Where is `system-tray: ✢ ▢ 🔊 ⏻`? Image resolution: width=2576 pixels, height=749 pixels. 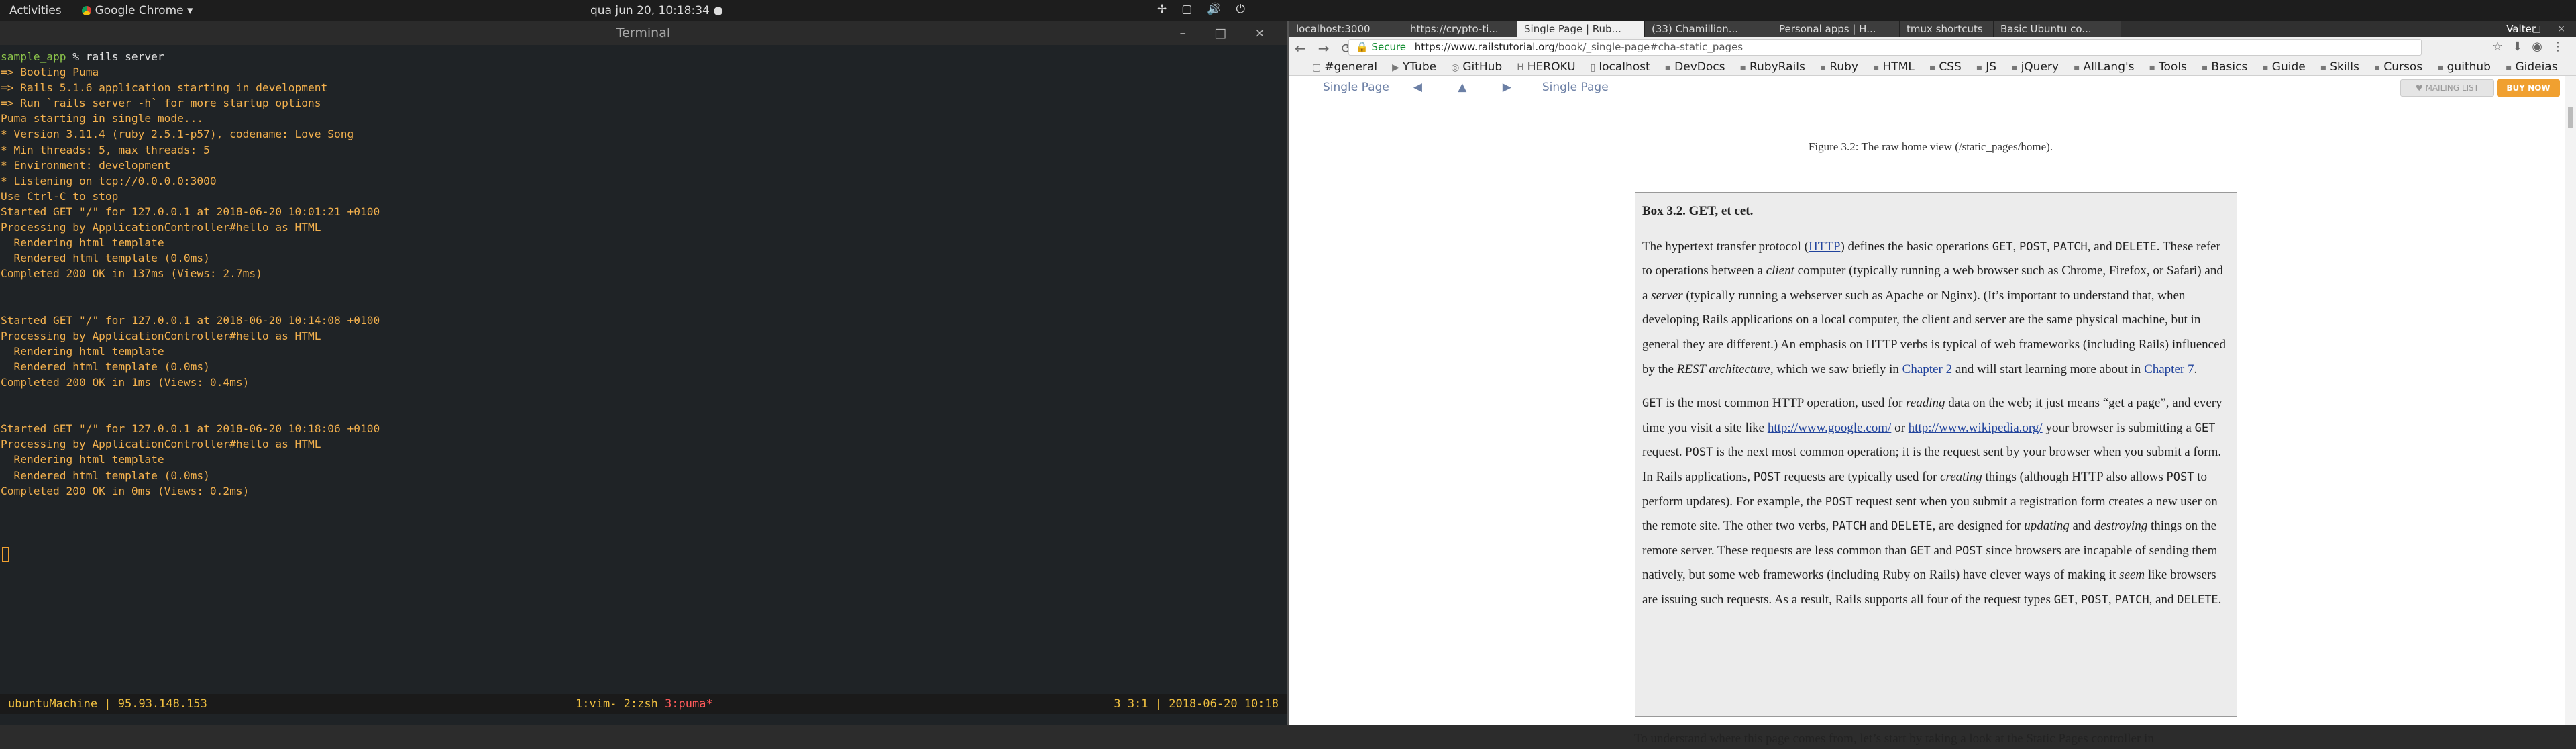
system-tray: ✢ ▢ 🔊 ⏻ is located at coordinates (1201, 9).